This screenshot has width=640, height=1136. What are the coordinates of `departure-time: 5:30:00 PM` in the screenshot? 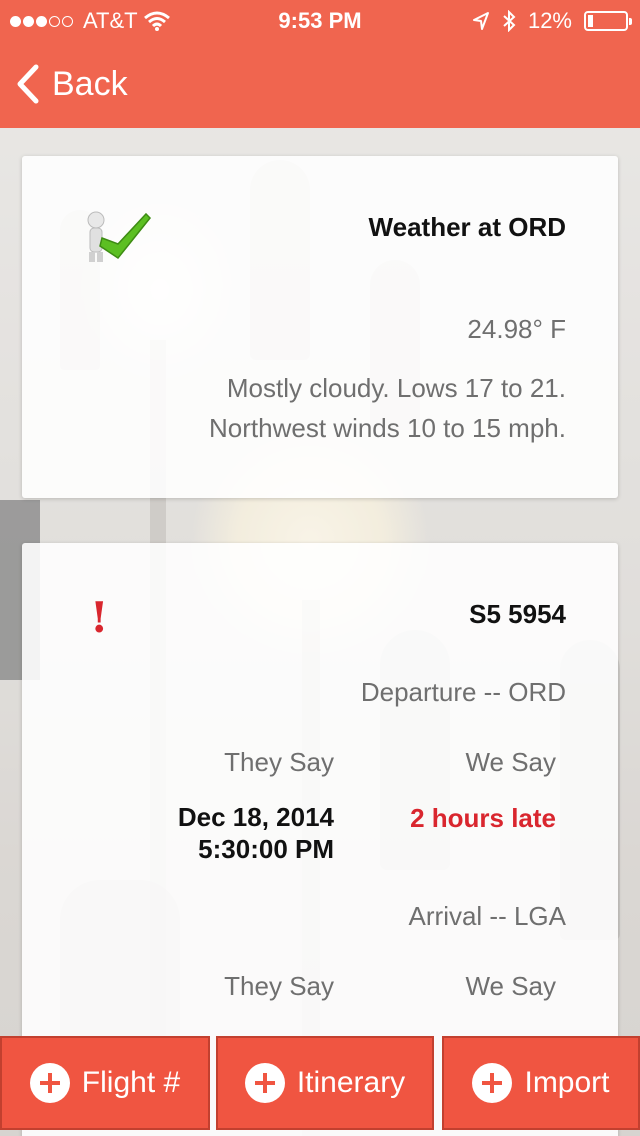 It's located at (266, 849).